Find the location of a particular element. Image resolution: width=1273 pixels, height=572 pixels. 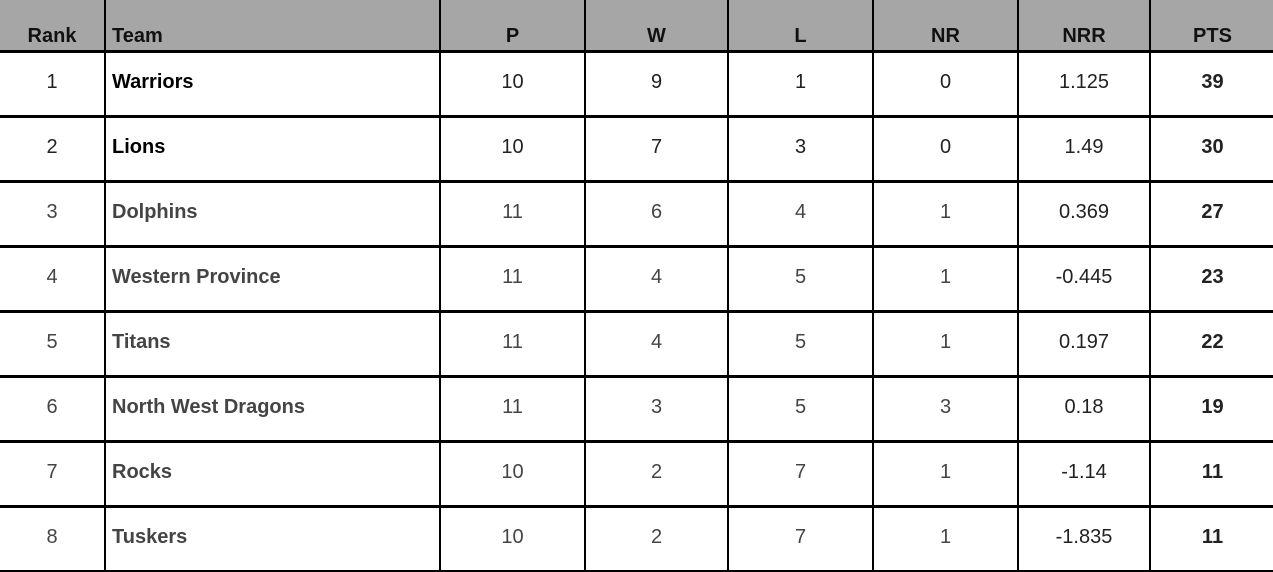

nrr-cell: 1.49 is located at coordinates (1084, 149).